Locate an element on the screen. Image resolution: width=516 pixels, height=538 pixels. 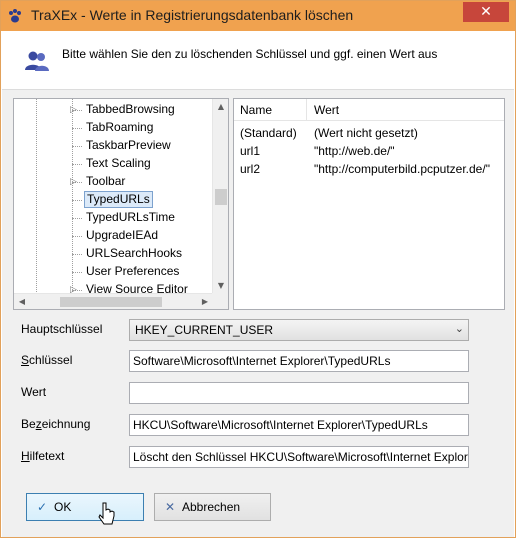
schluessel-label: Schlüssel is located at coordinates (47, 360).